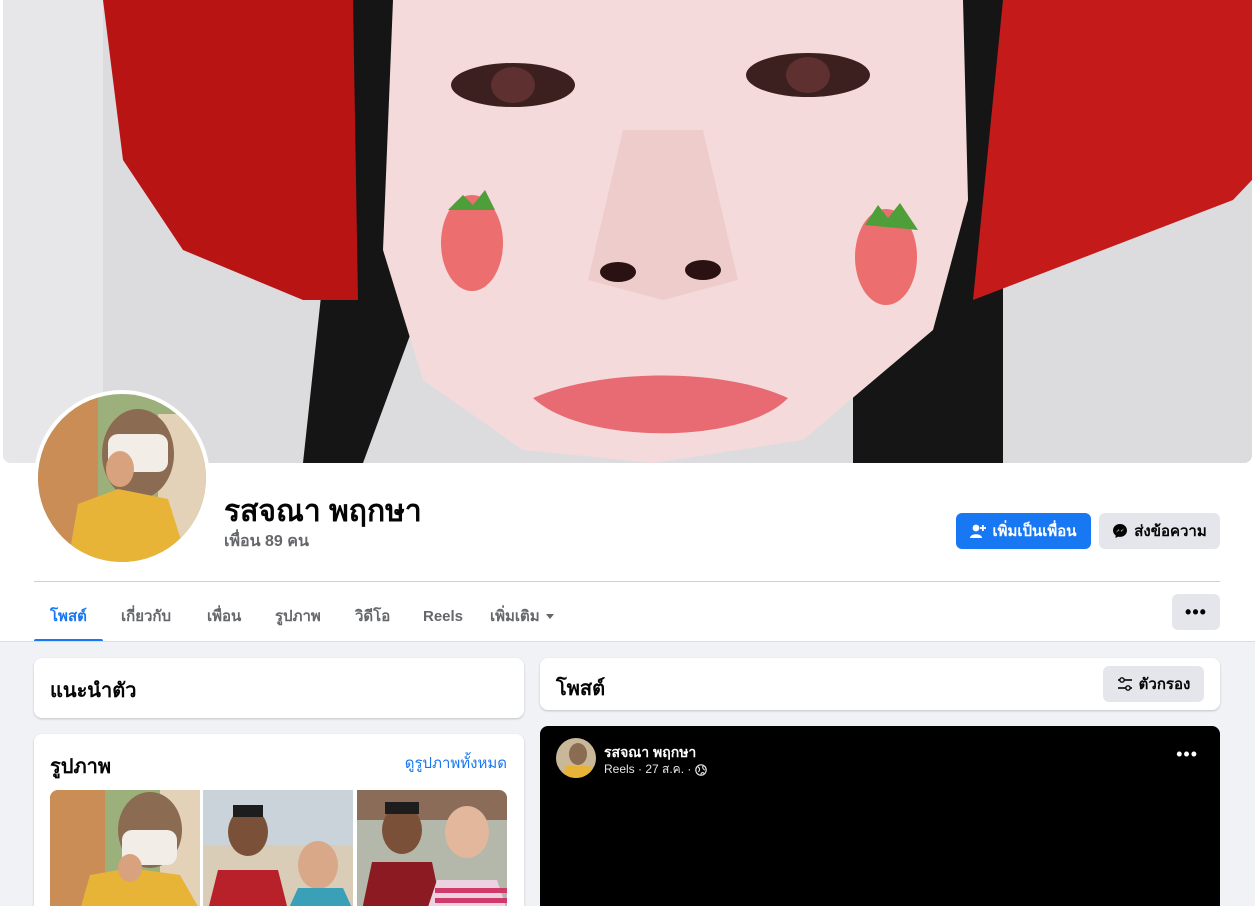  I want to click on post-meta-text: Reels · 27 ส.ค. ·, so click(648, 769).